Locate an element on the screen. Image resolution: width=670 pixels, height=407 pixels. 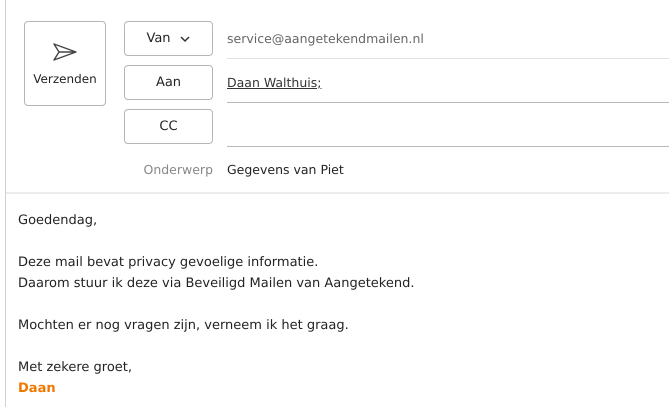
field-button: CC is located at coordinates (168, 126).